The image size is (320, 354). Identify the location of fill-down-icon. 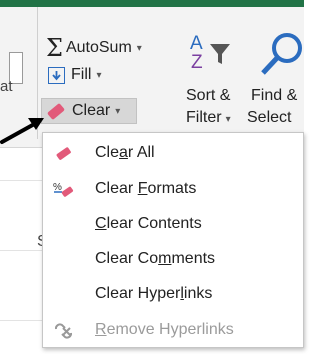
(56, 75).